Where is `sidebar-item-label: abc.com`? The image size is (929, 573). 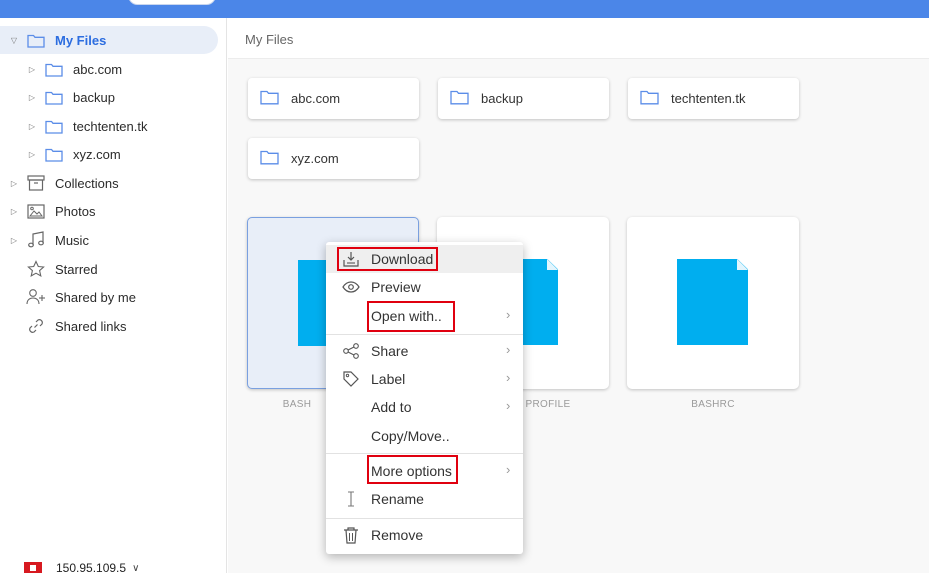 sidebar-item-label: abc.com is located at coordinates (98, 69).